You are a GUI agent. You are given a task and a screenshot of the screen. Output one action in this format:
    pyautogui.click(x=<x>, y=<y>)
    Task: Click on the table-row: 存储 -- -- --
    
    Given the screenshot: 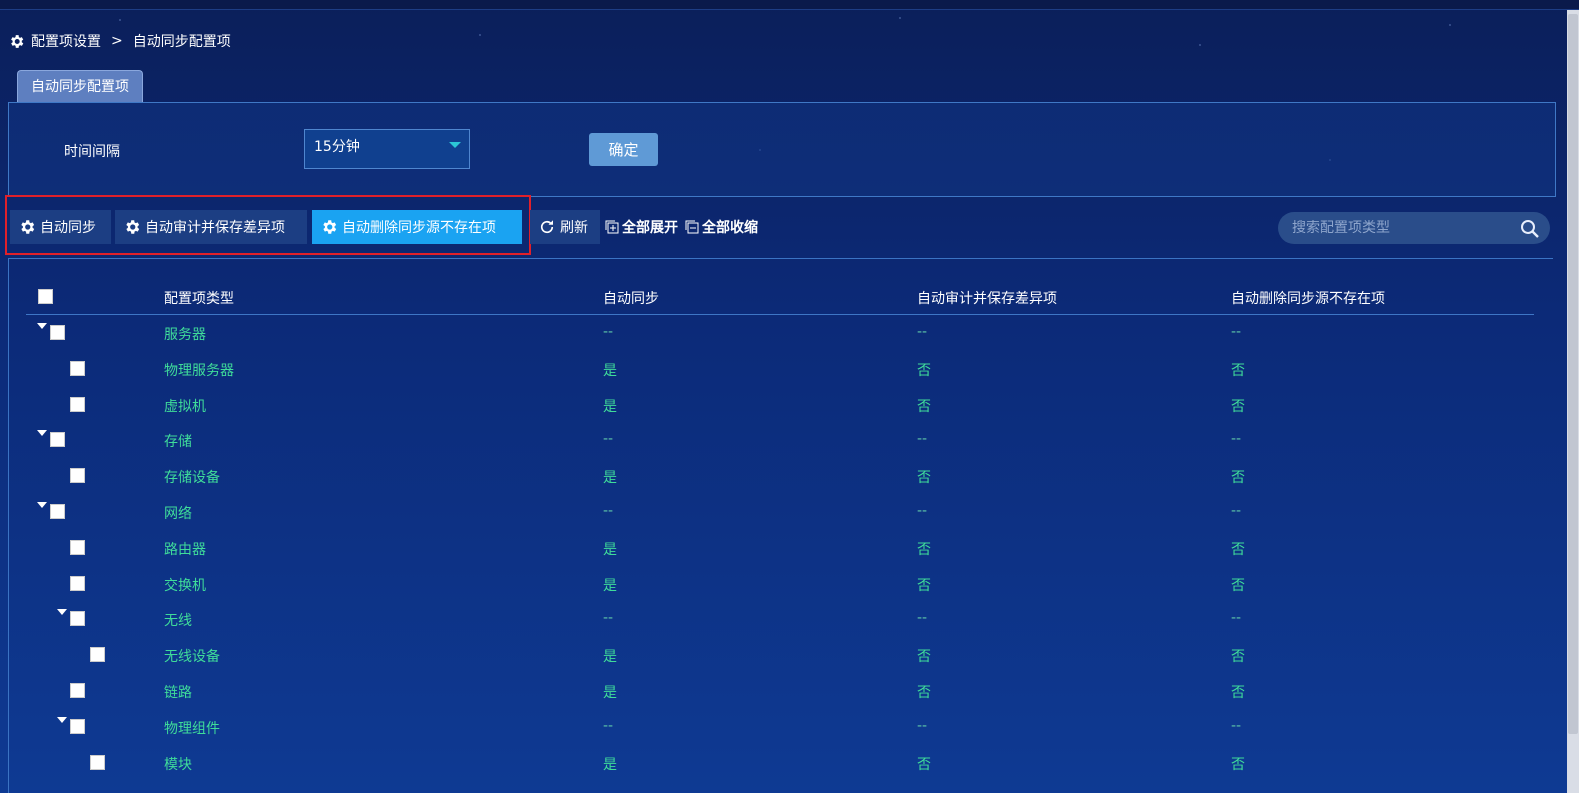 What is the action you would take?
    pyautogui.click(x=780, y=440)
    